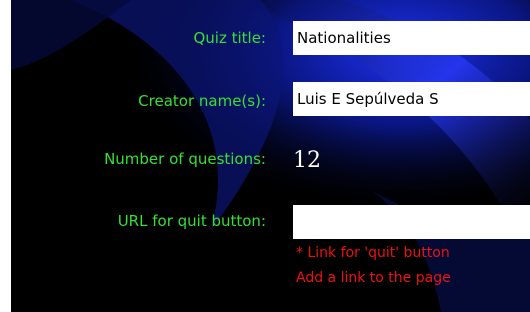 This screenshot has width=530, height=312. Describe the element at coordinates (373, 253) in the screenshot. I see `quit-url-note-line1: * Link for 'quit' button` at that location.